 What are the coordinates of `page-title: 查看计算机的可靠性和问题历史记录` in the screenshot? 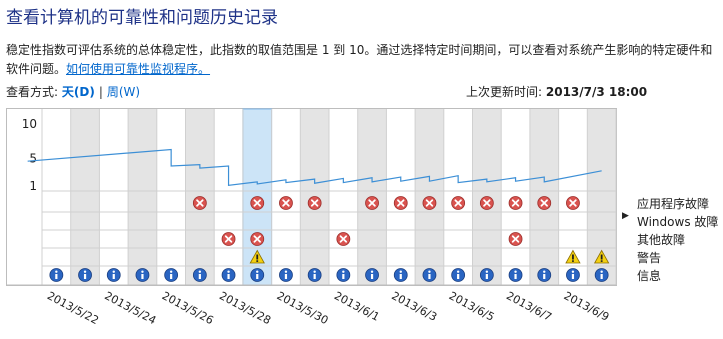 It's located at (142, 18).